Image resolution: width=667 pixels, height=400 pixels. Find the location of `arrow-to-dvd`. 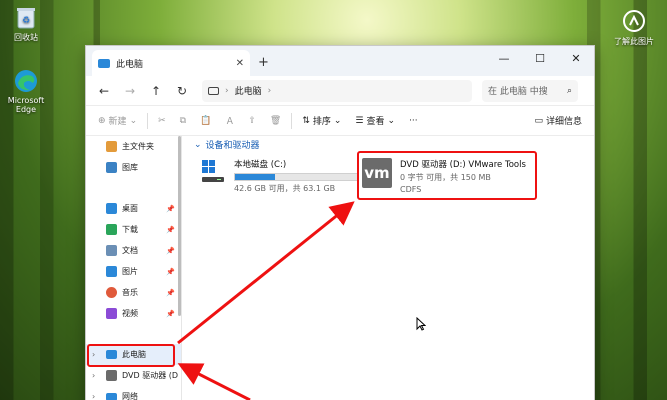

arrow-to-dvd is located at coordinates (266, 273).